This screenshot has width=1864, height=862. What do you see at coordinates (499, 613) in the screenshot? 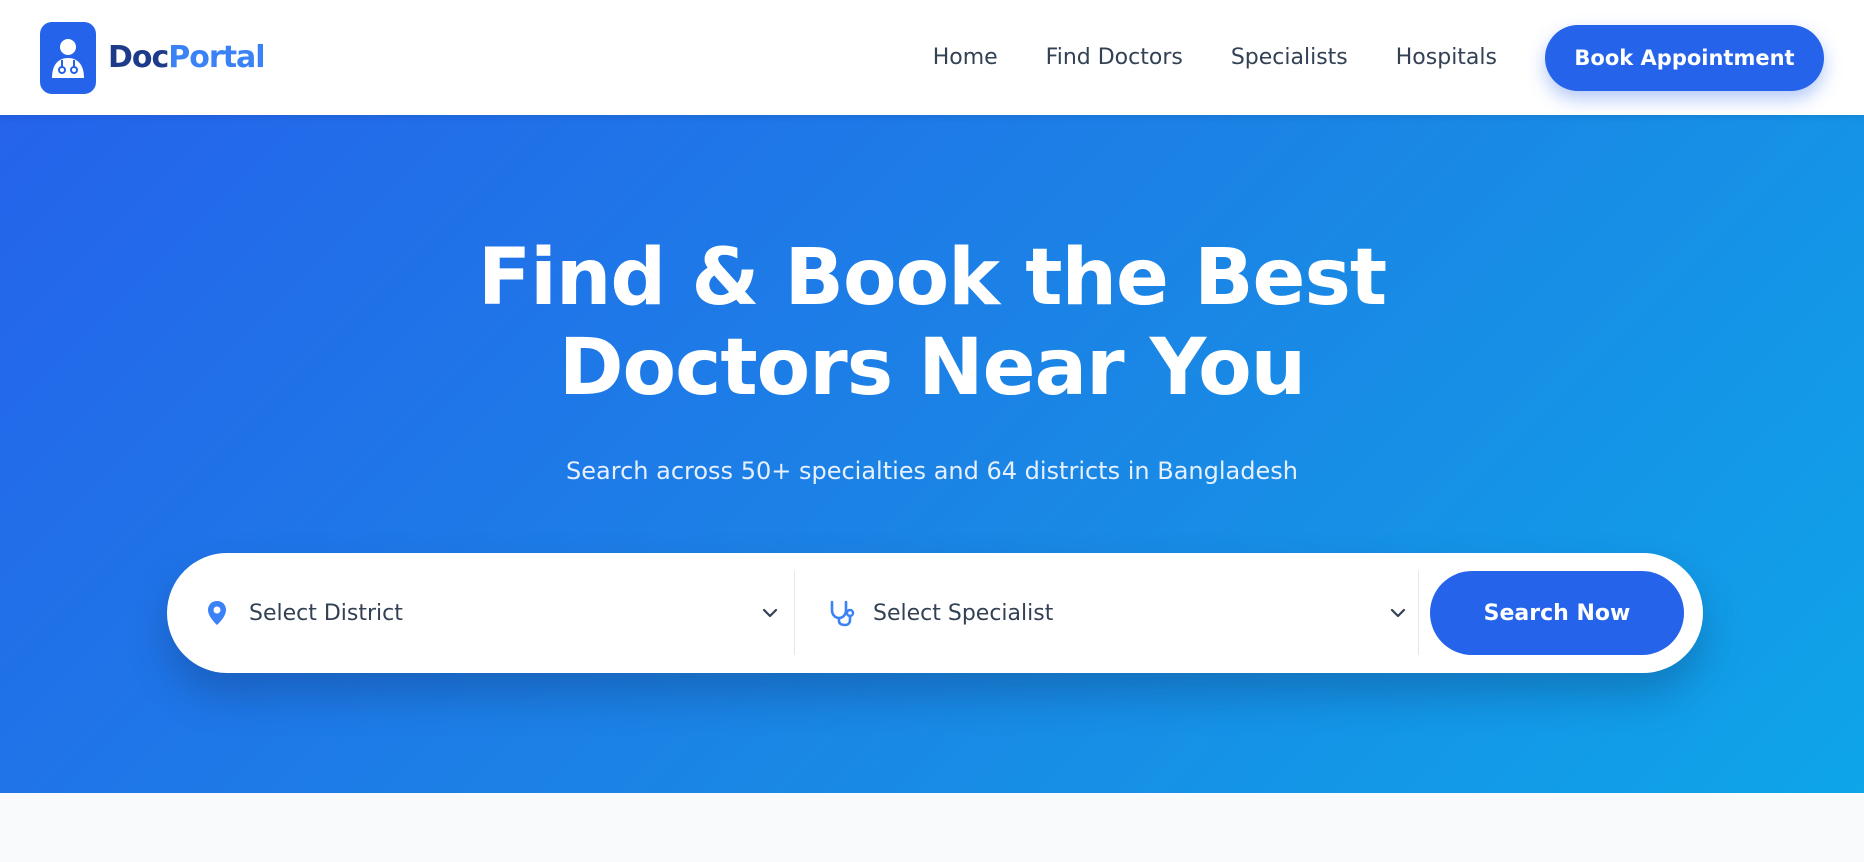
I see `district-select: Select District` at bounding box center [499, 613].